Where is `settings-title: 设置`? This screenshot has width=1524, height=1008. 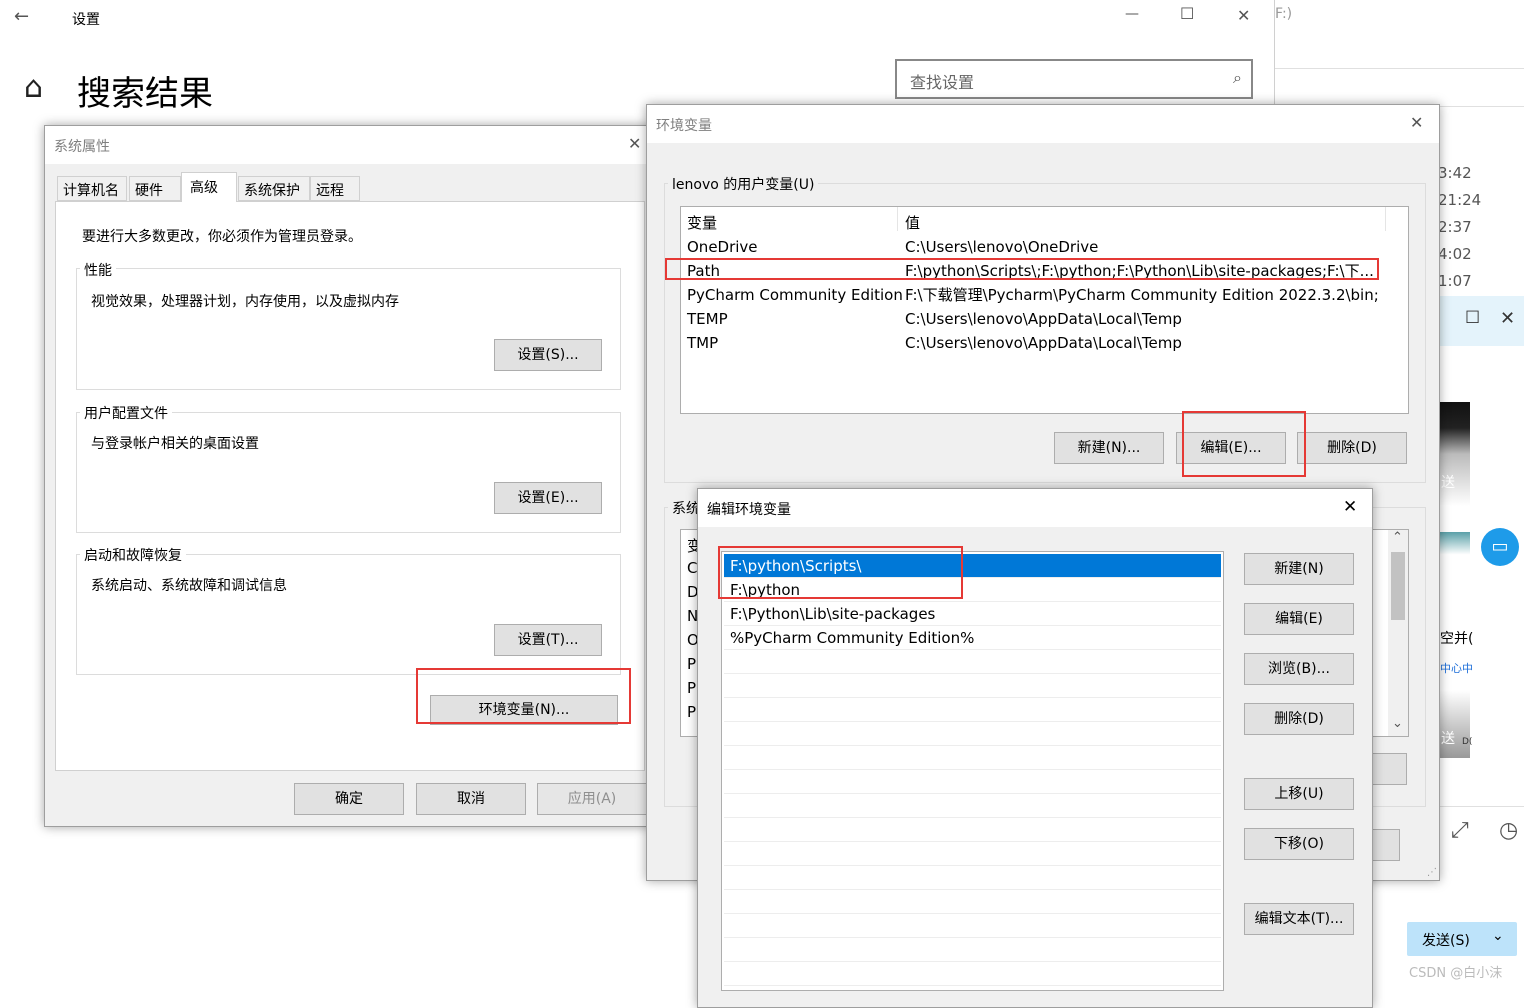 settings-title: 设置 is located at coordinates (86, 20).